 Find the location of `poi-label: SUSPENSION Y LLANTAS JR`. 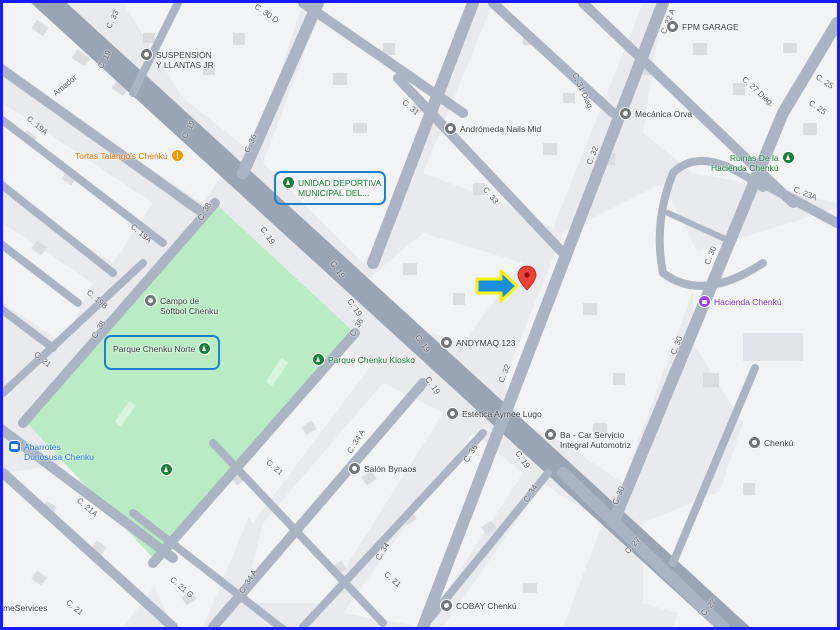

poi-label: SUSPENSION Y LLANTAS JR is located at coordinates (185, 60).